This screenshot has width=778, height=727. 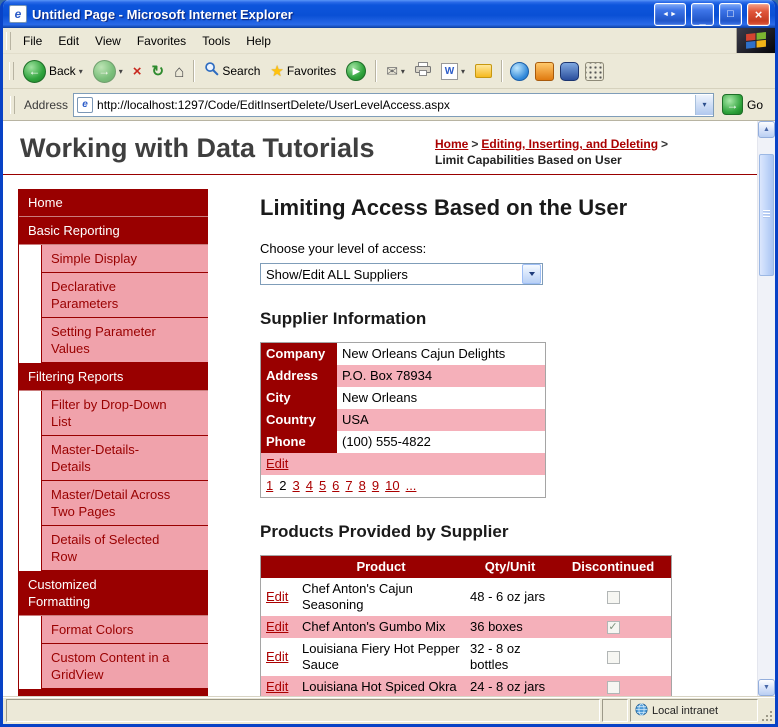 I want to click on toolbar-separator, so click(x=501, y=71).